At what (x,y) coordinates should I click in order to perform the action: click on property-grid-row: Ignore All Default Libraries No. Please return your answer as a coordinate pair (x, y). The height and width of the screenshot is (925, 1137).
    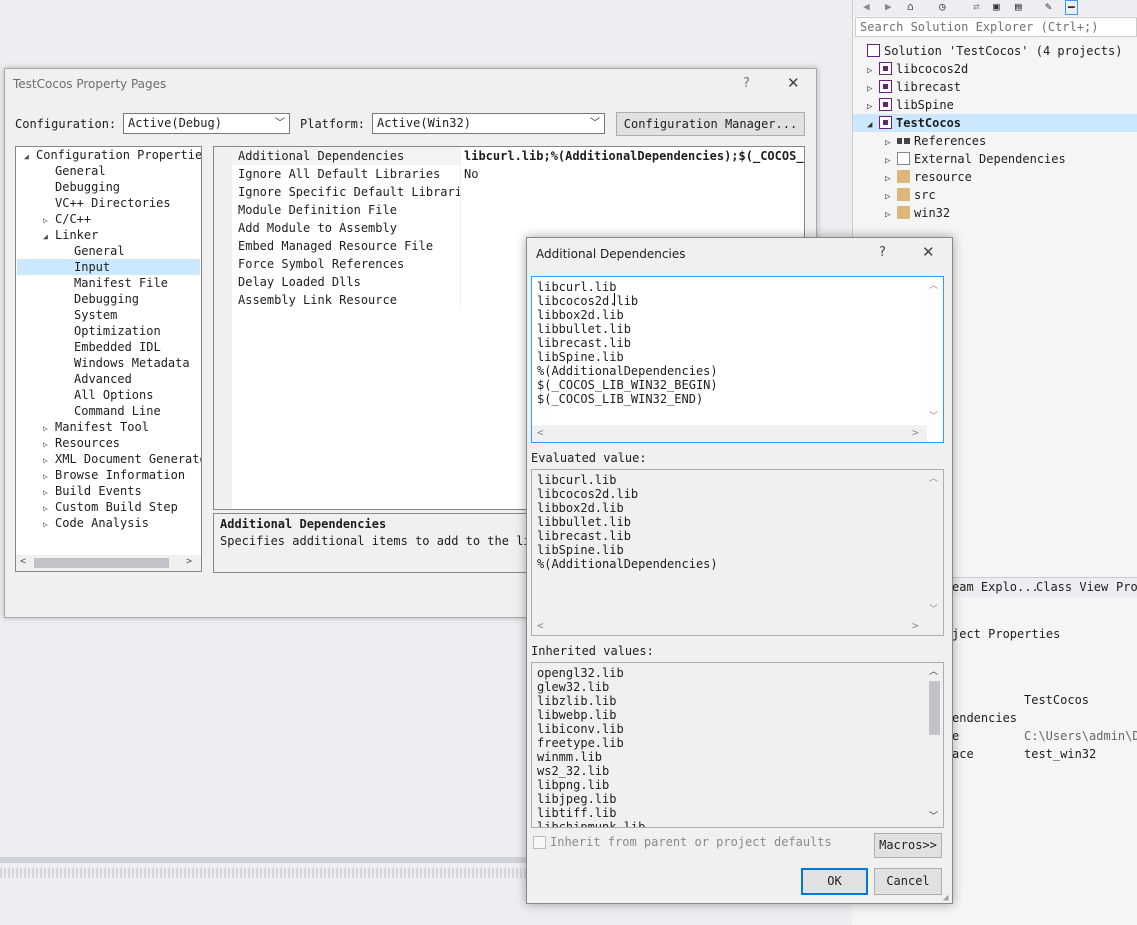
    Looking at the image, I should click on (509, 174).